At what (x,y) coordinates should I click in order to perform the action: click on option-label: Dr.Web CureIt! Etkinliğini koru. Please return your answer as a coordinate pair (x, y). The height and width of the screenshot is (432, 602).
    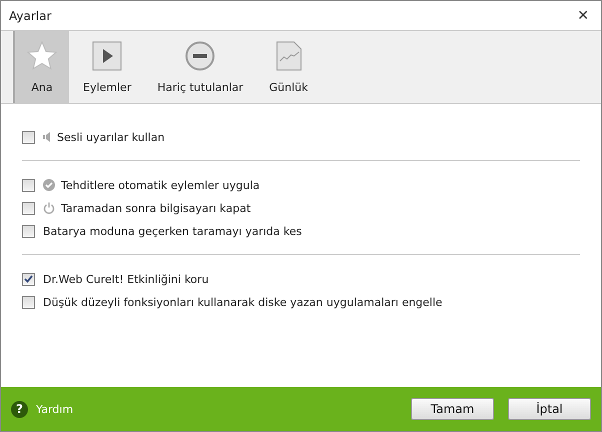
    Looking at the image, I should click on (126, 279).